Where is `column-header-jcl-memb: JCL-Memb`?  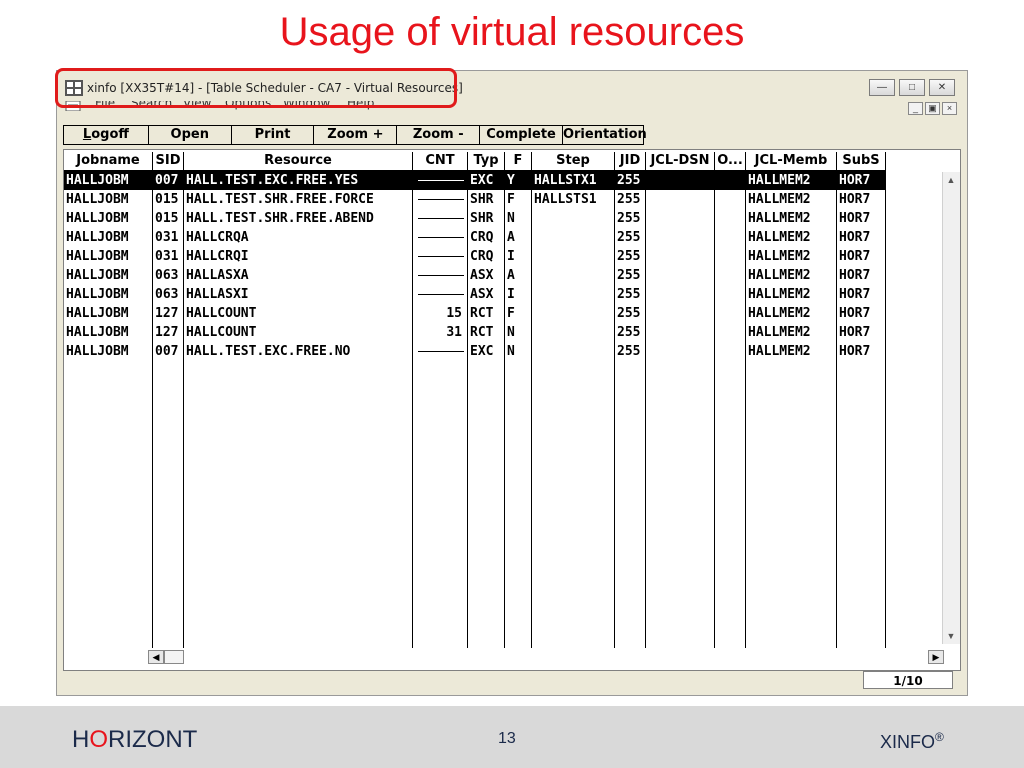 column-header-jcl-memb: JCL-Memb is located at coordinates (791, 161).